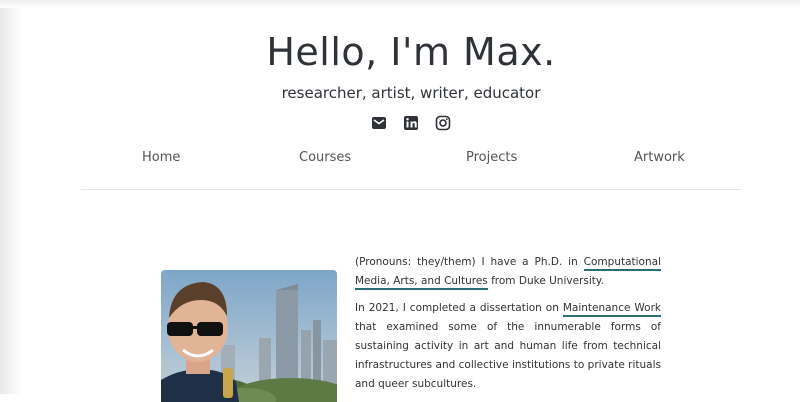  I want to click on bio-p1-text-end: from Duke University., so click(545, 281).